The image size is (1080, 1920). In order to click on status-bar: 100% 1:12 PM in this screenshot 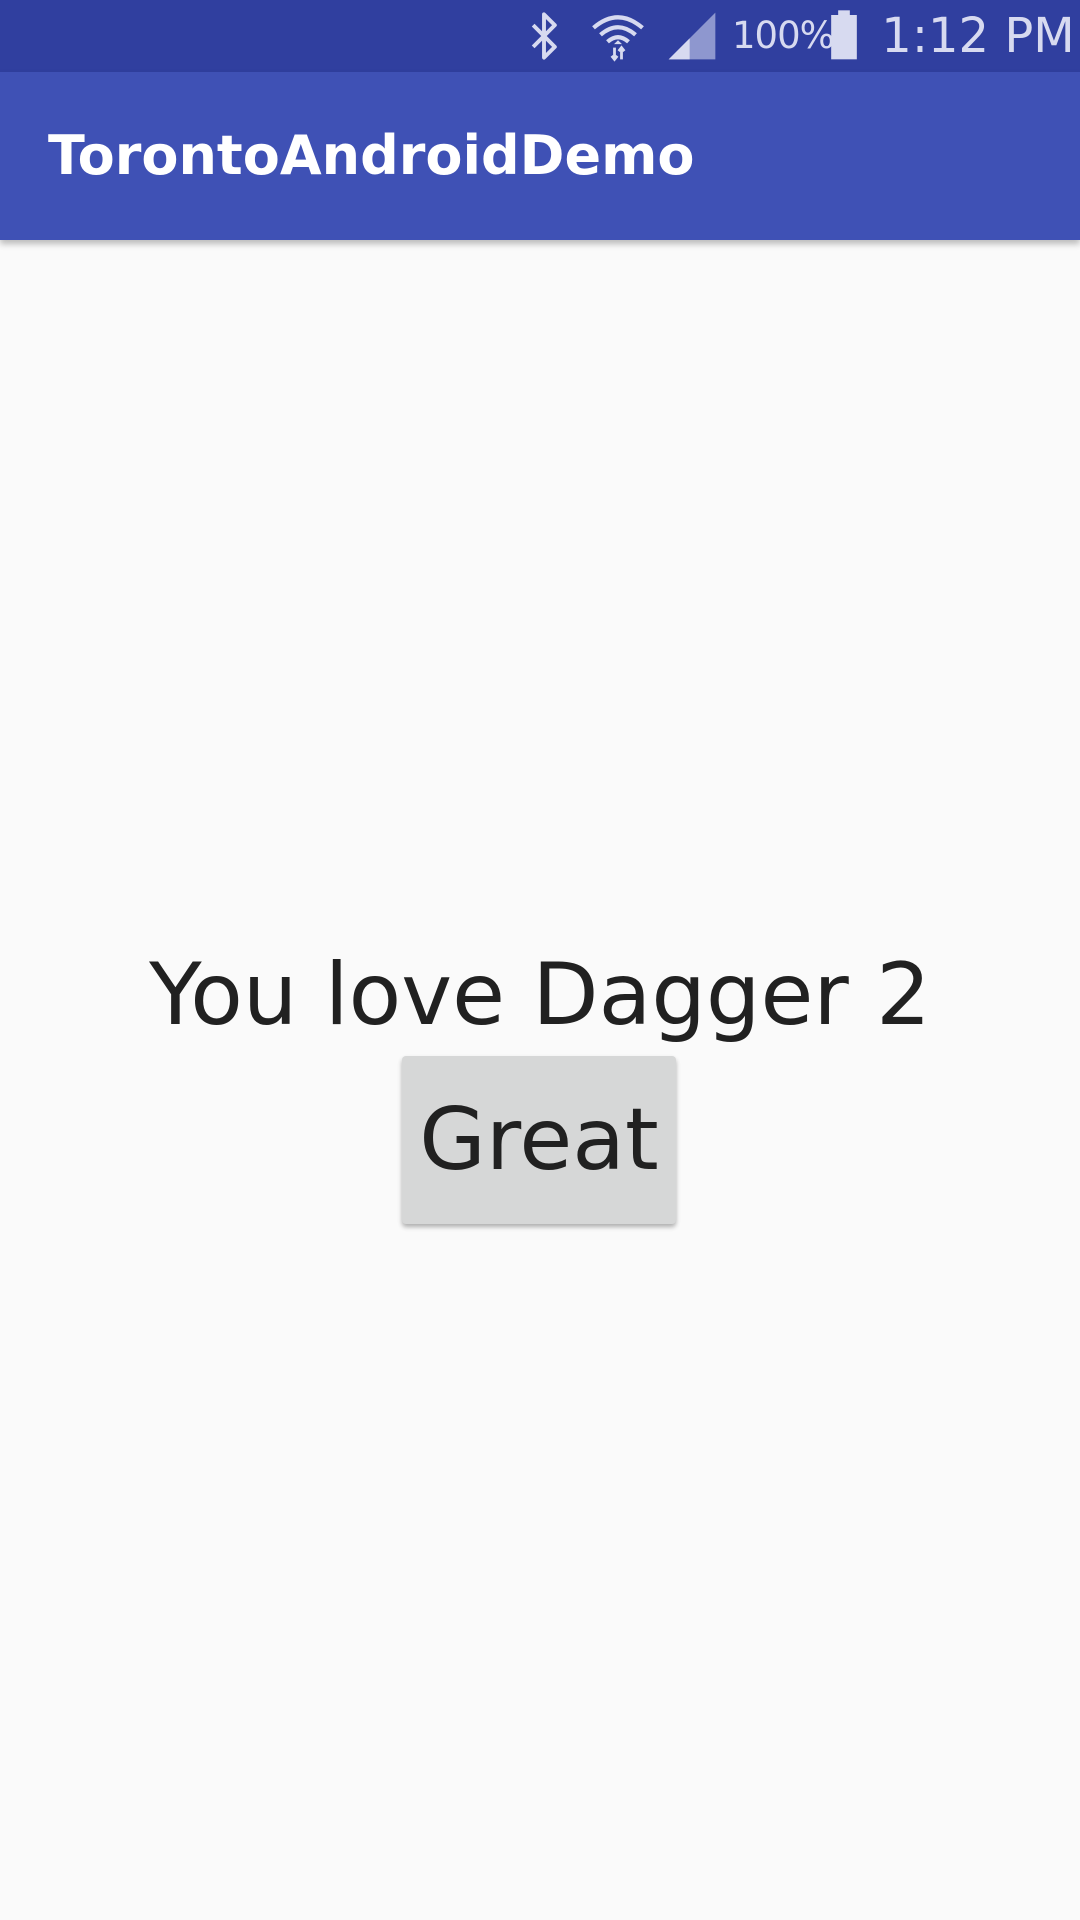, I will do `click(540, 36)`.